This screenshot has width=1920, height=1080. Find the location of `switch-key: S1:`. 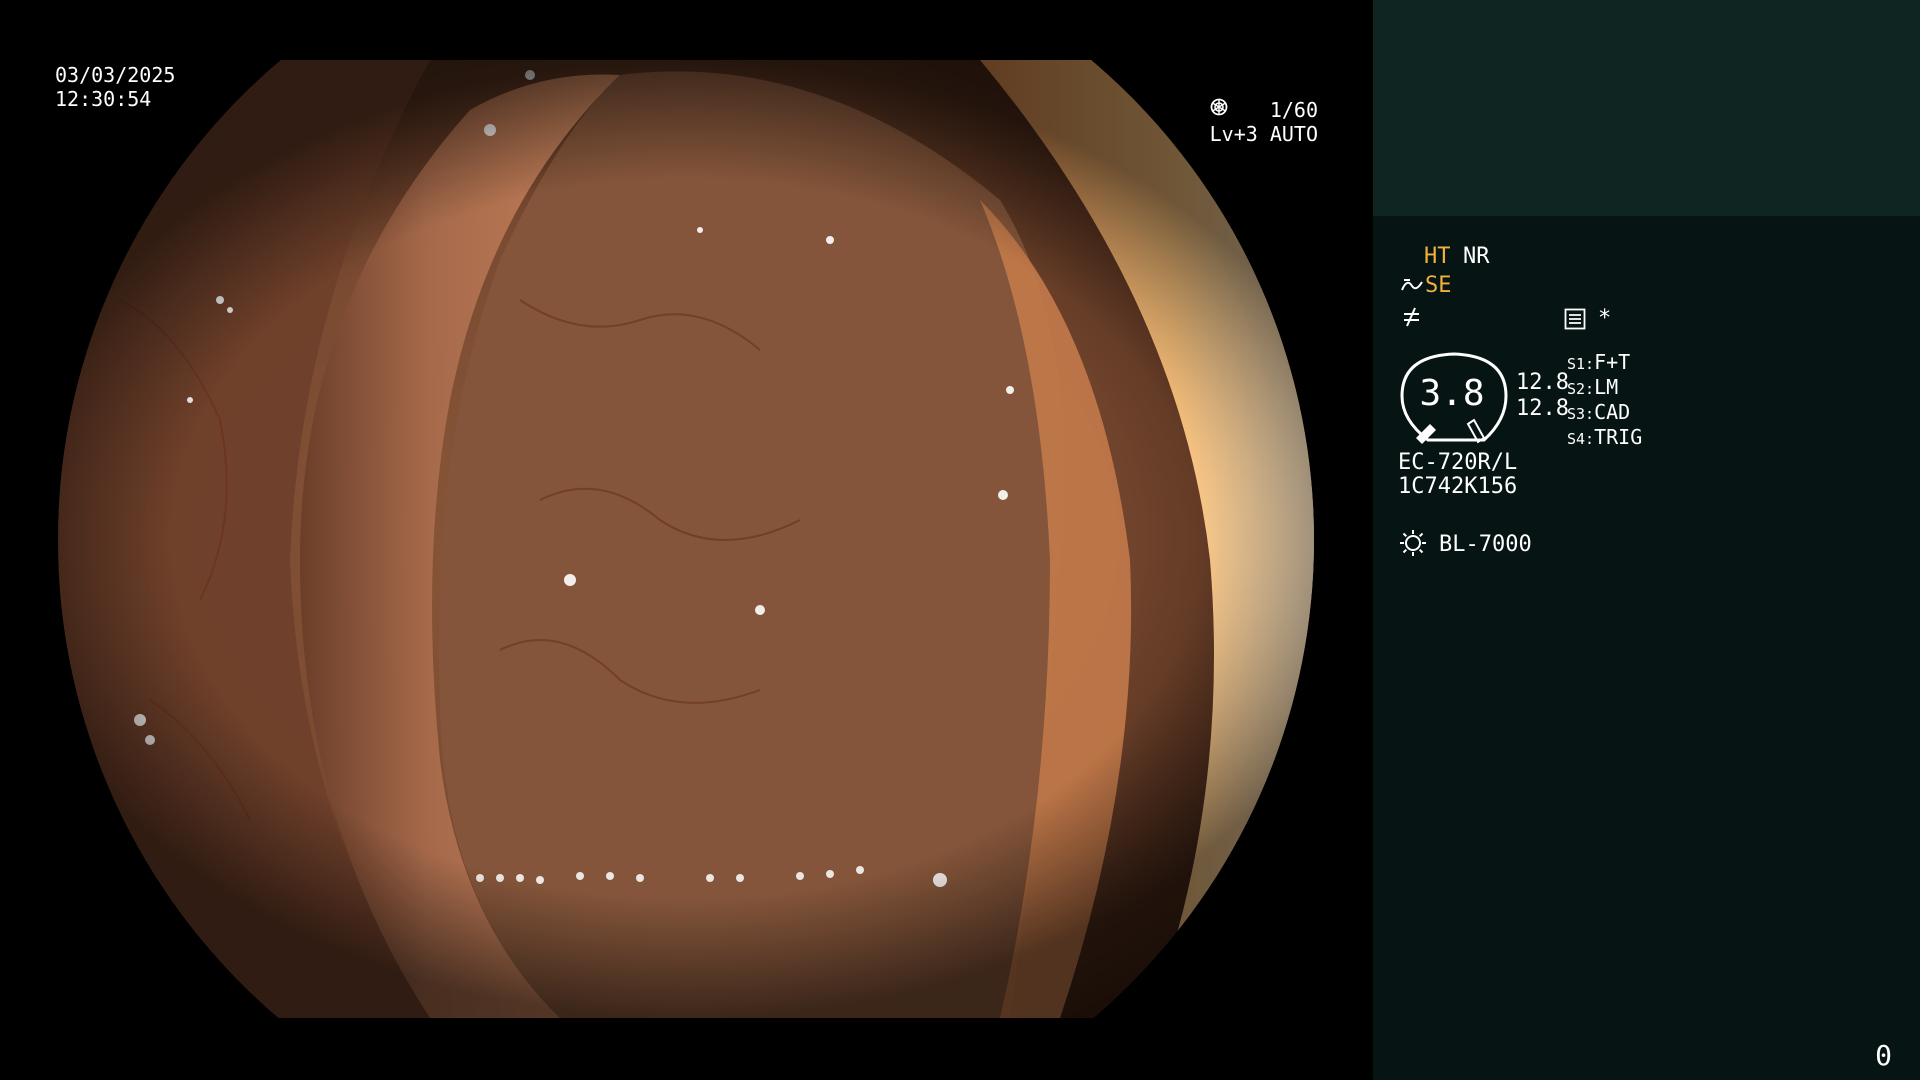

switch-key: S1: is located at coordinates (1581, 364).